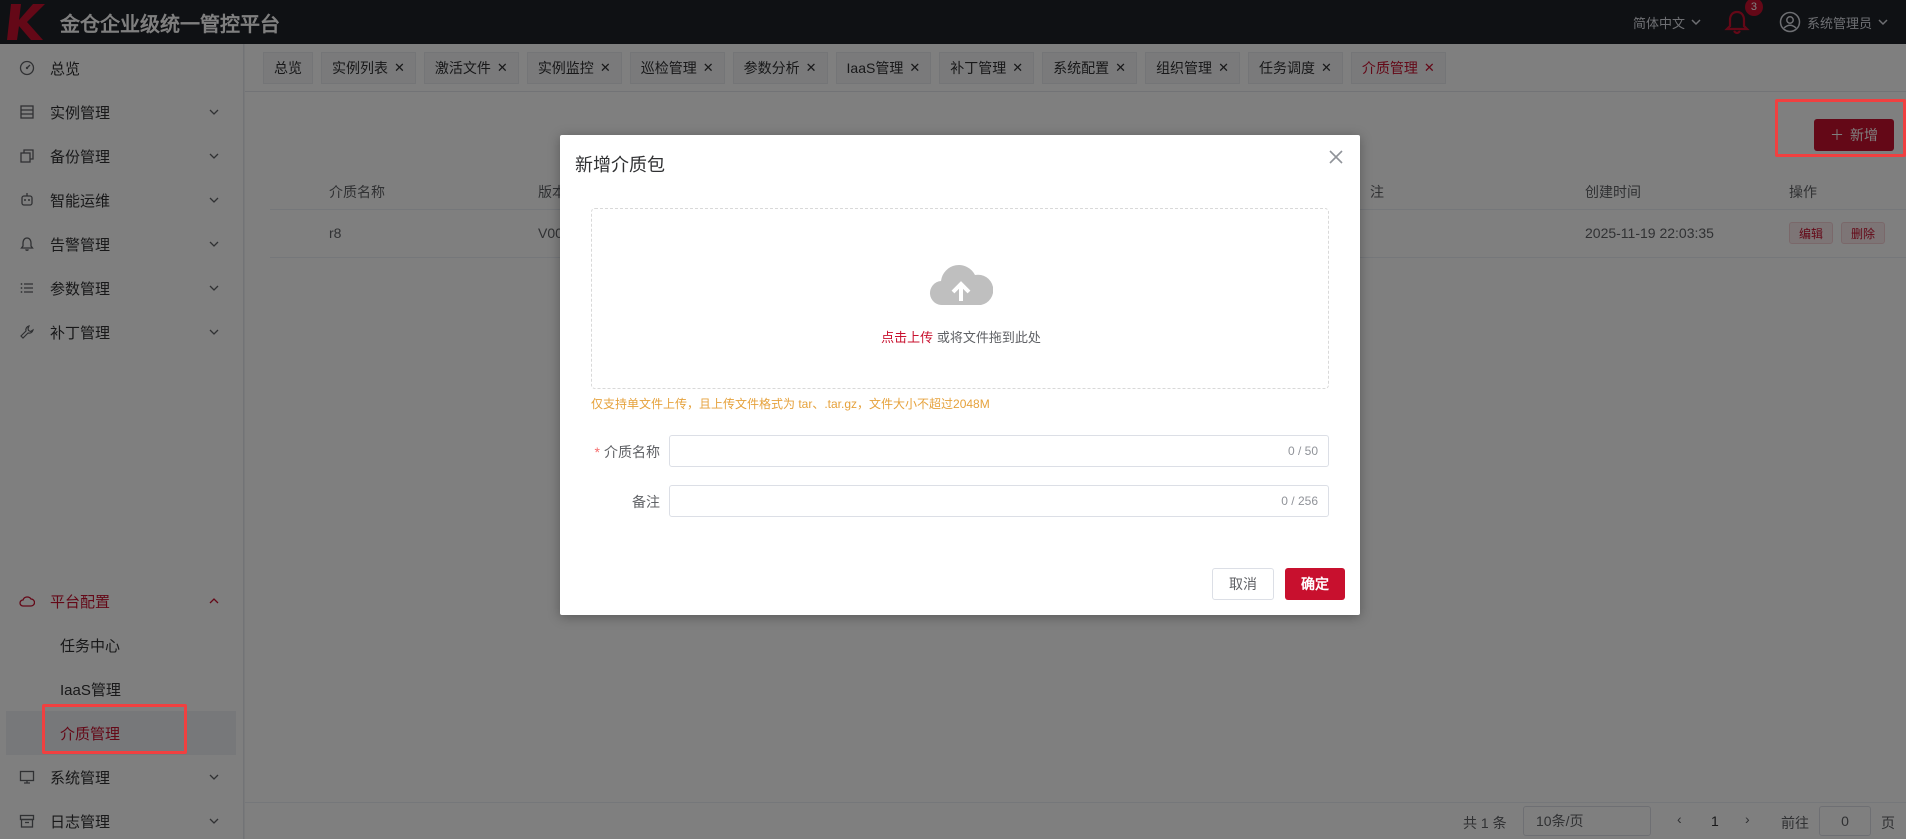  Describe the element at coordinates (1299, 501) in the screenshot. I see `note-char-count: 0 / 256` at that location.